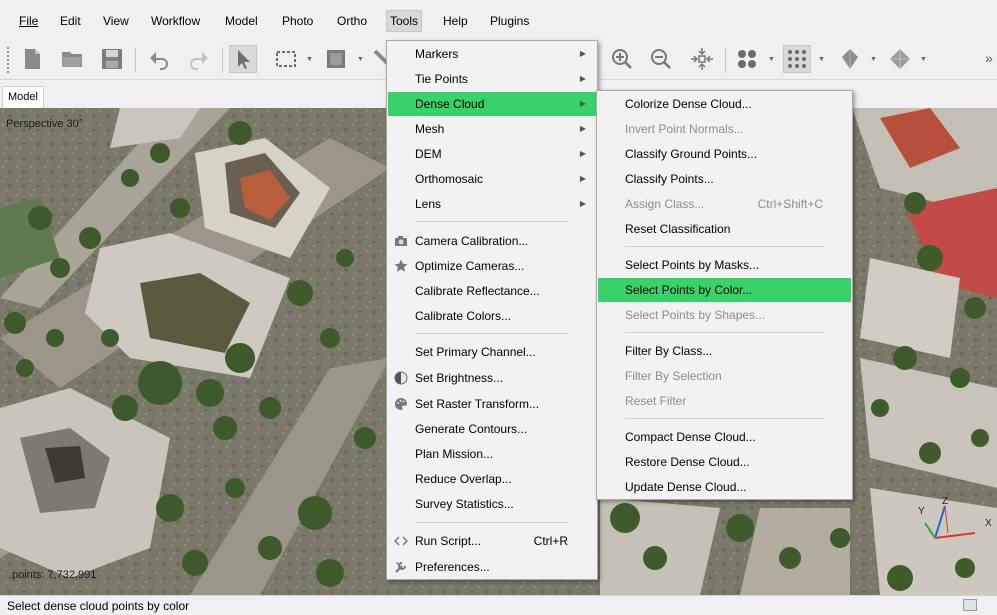 The image size is (997, 615). What do you see at coordinates (401, 404) in the screenshot?
I see `palette-icon` at bounding box center [401, 404].